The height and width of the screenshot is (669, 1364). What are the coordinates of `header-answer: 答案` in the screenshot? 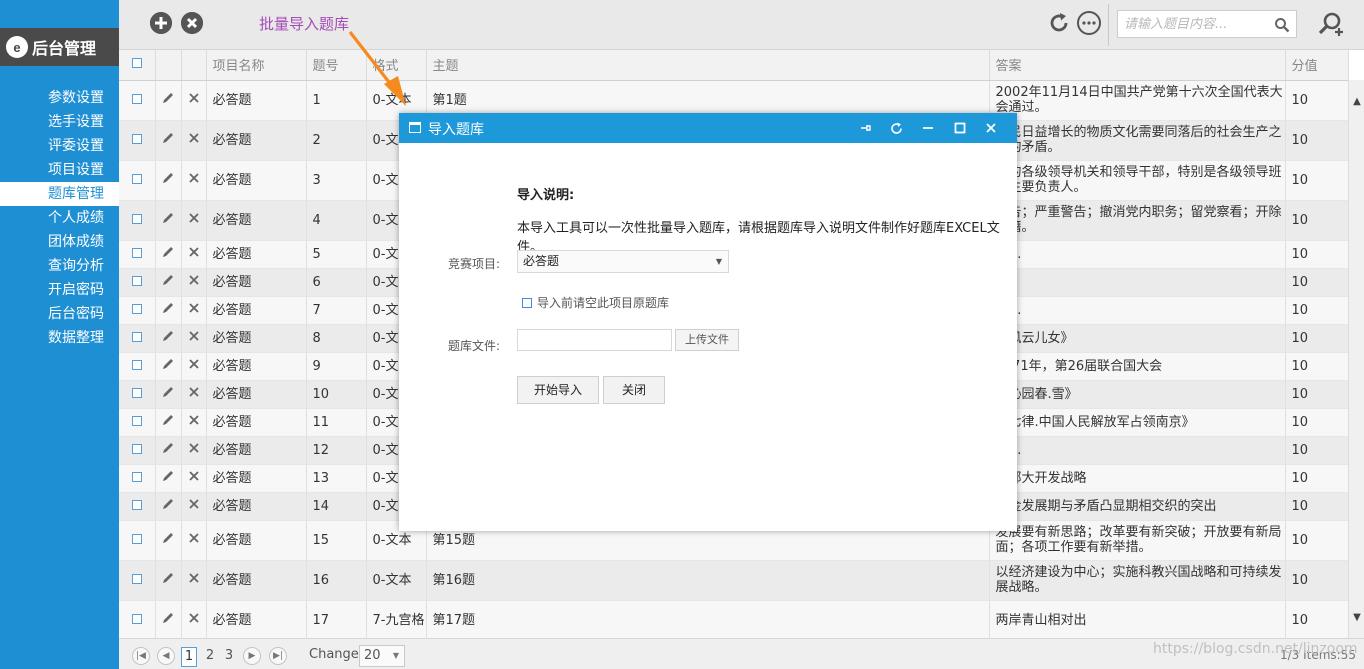 It's located at (1137, 65).